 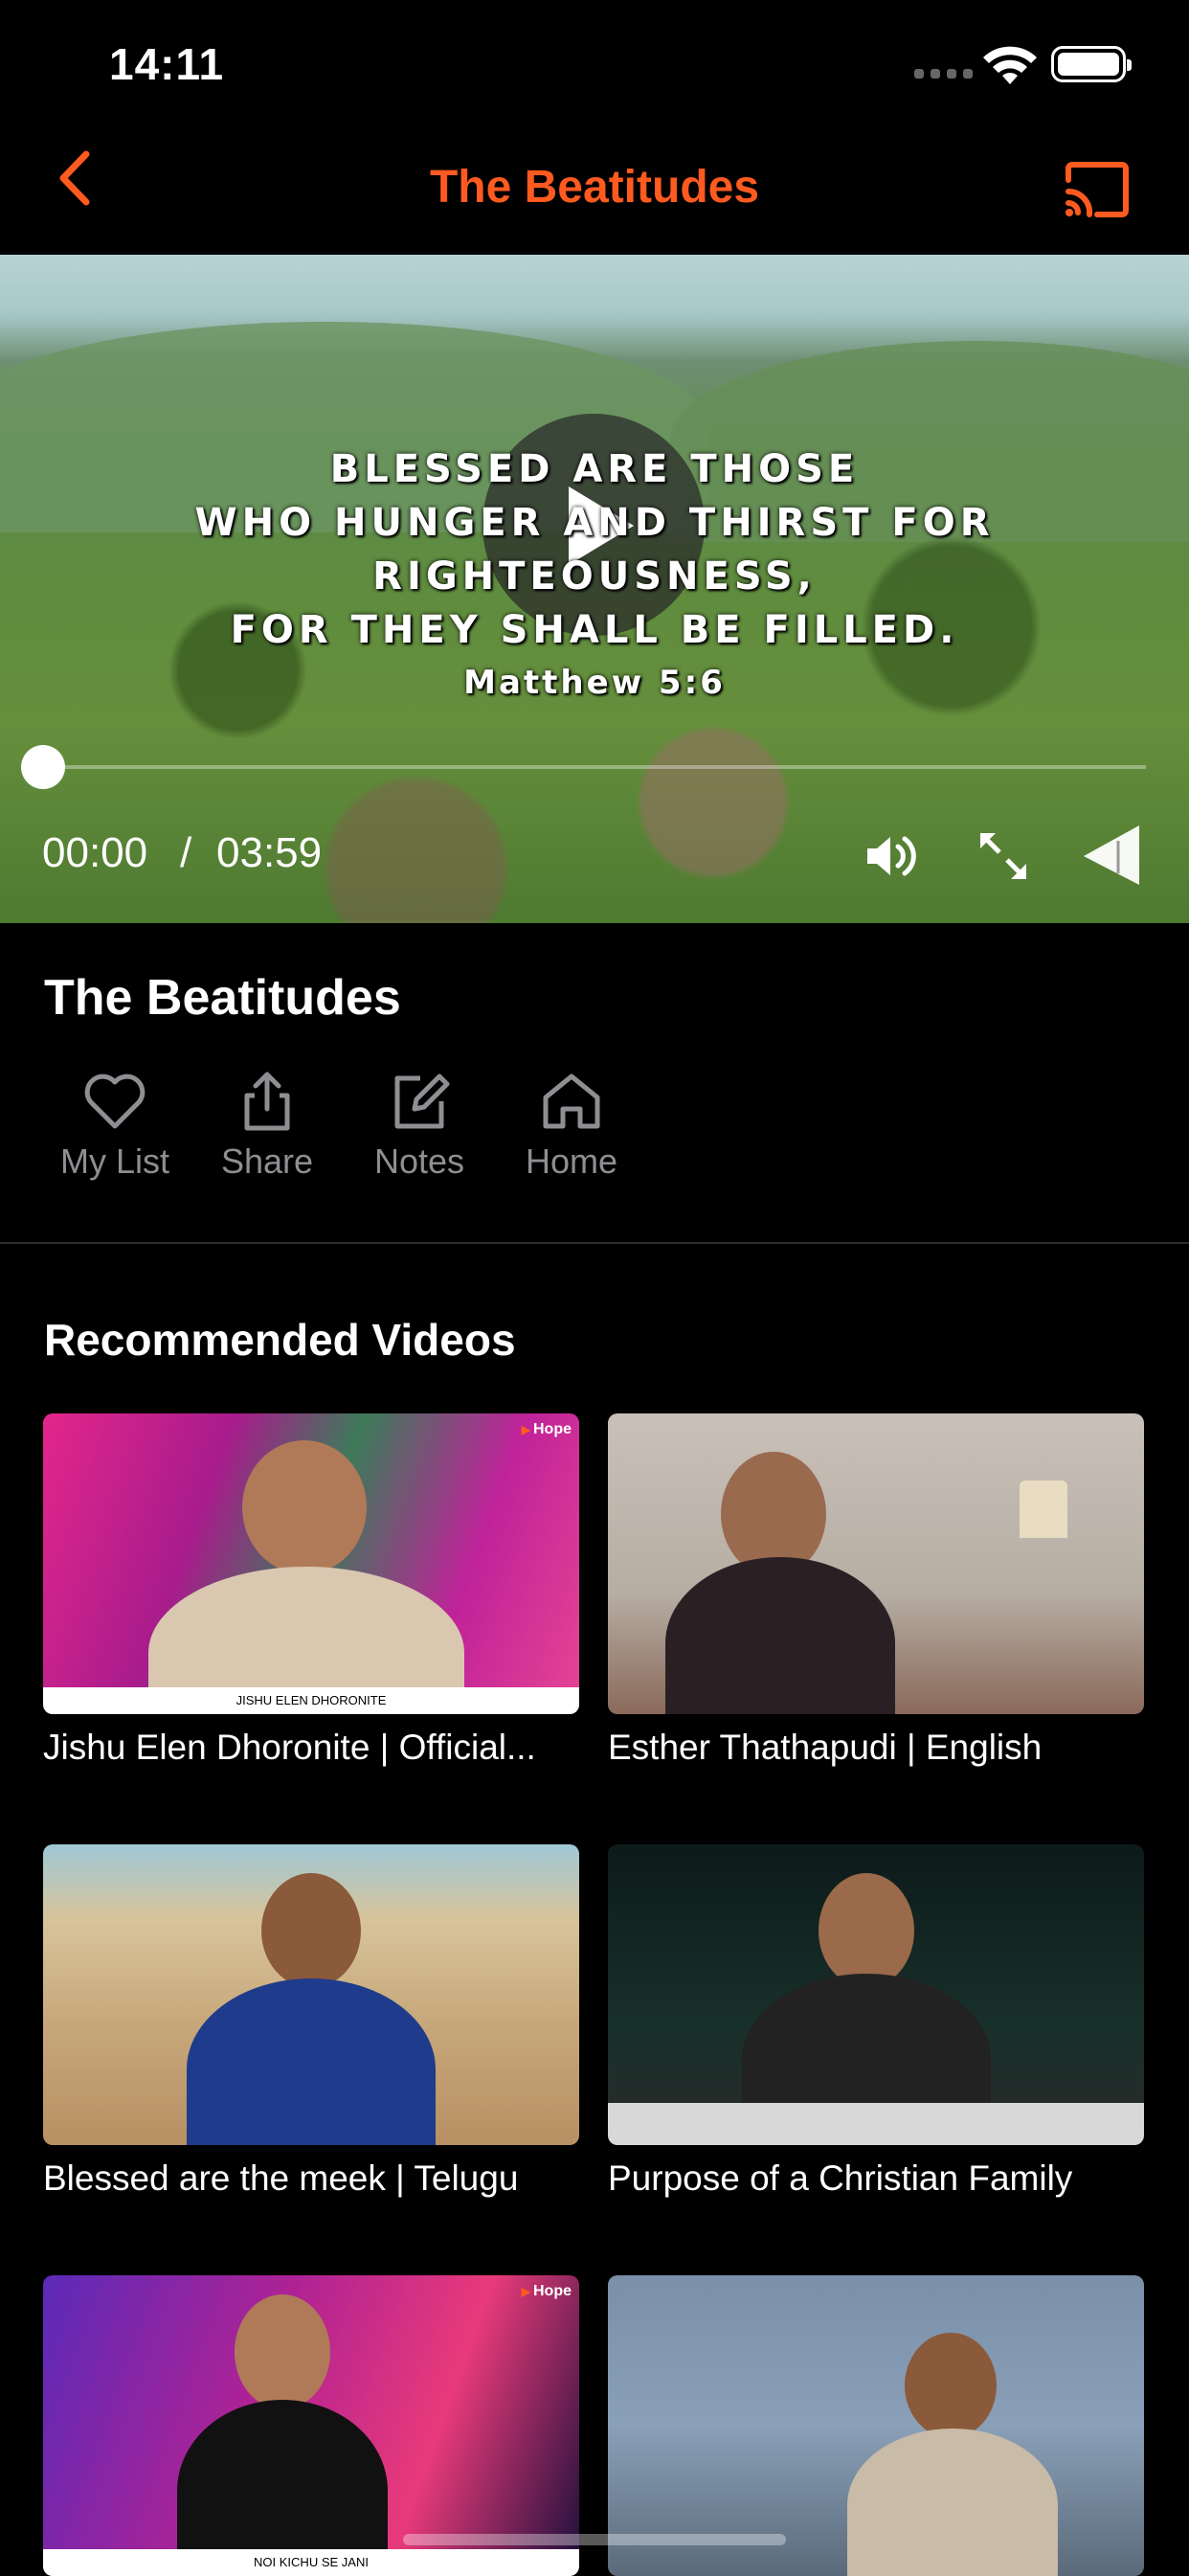 What do you see at coordinates (311, 1700) in the screenshot?
I see `thumbnail-caption: JISHU ELEN DHORONITE` at bounding box center [311, 1700].